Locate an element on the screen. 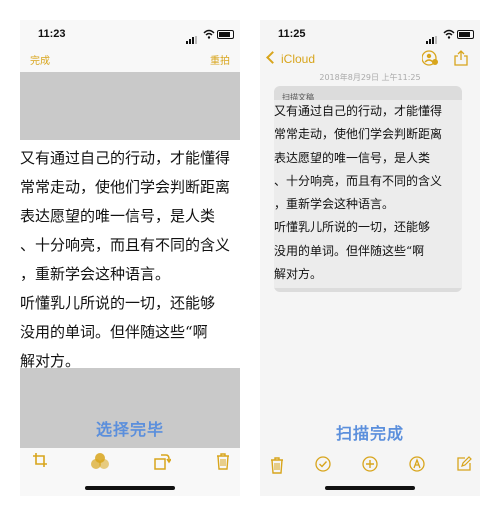 The width and height of the screenshot is (500, 516). status-bar: 11:25 is located at coordinates (370, 33).